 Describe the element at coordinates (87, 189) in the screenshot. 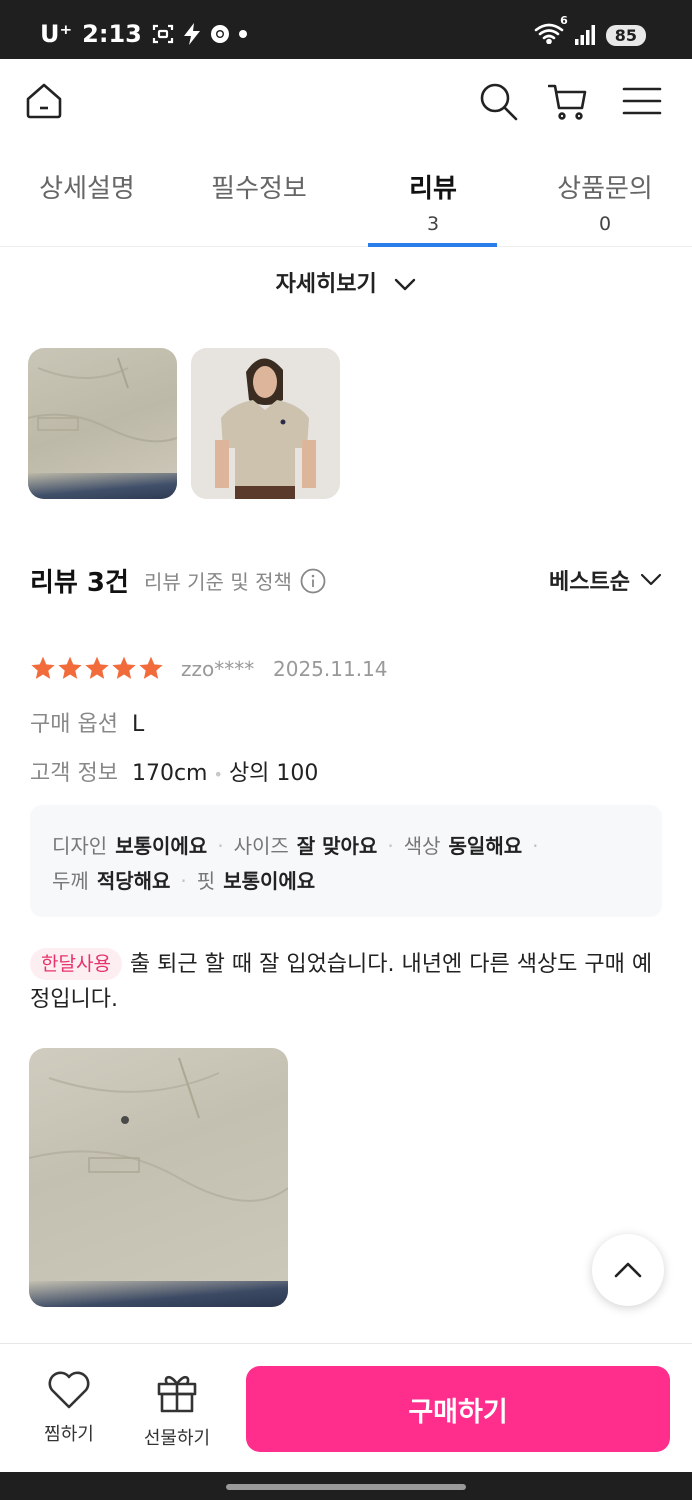

I see `tab-label: 상세설명` at that location.